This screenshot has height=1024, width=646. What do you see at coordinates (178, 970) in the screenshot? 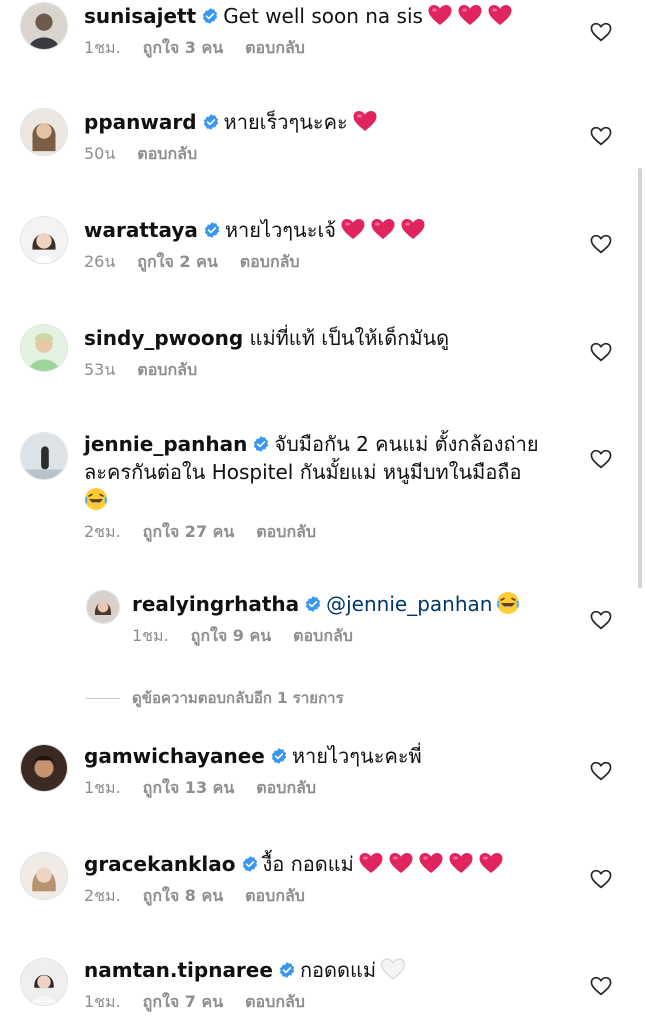
I see `username: namtan.tipnaree` at bounding box center [178, 970].